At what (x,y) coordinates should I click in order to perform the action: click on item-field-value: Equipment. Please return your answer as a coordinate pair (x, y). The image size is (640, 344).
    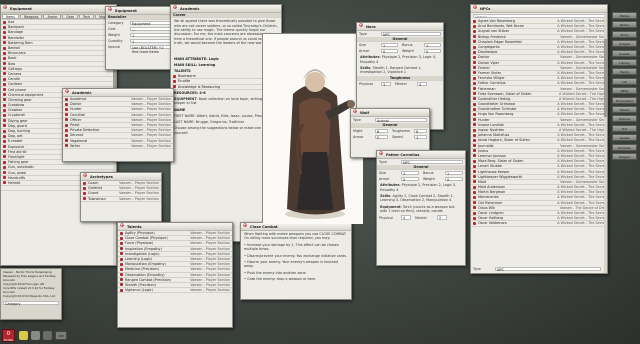
    Looking at the image, I should click on (151, 23).